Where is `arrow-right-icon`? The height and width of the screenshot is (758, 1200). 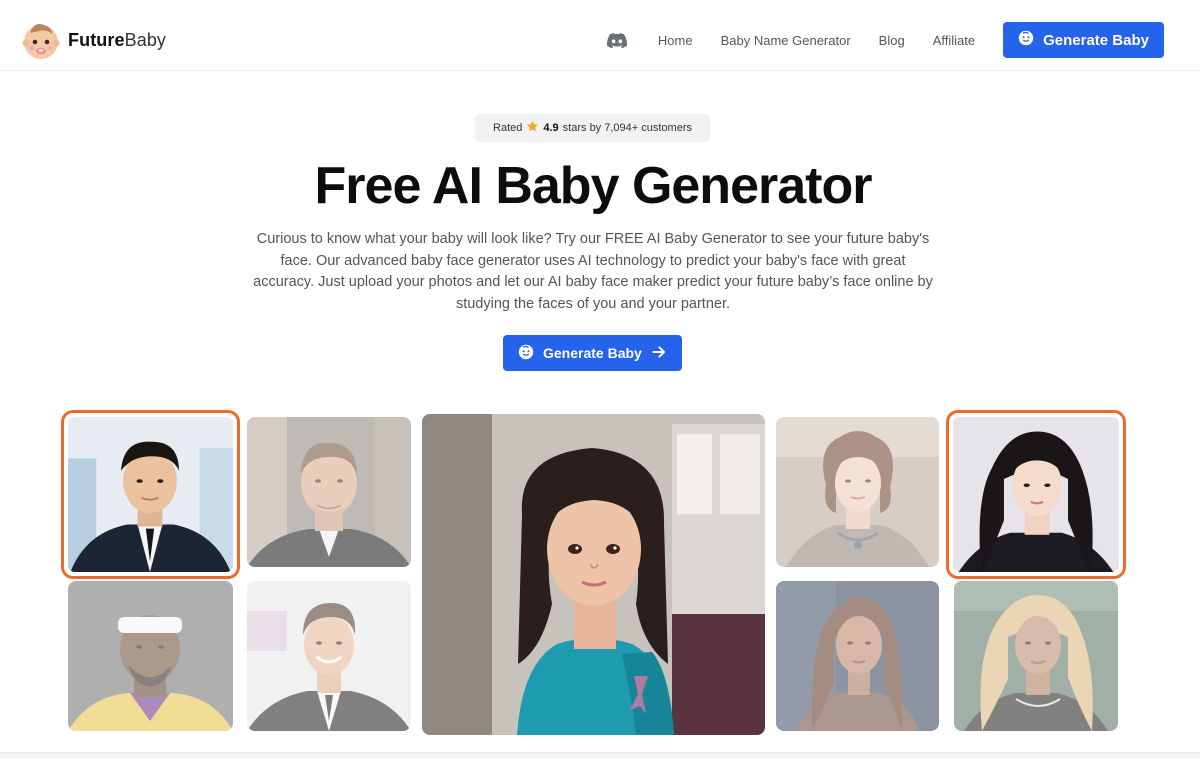 arrow-right-icon is located at coordinates (659, 353).